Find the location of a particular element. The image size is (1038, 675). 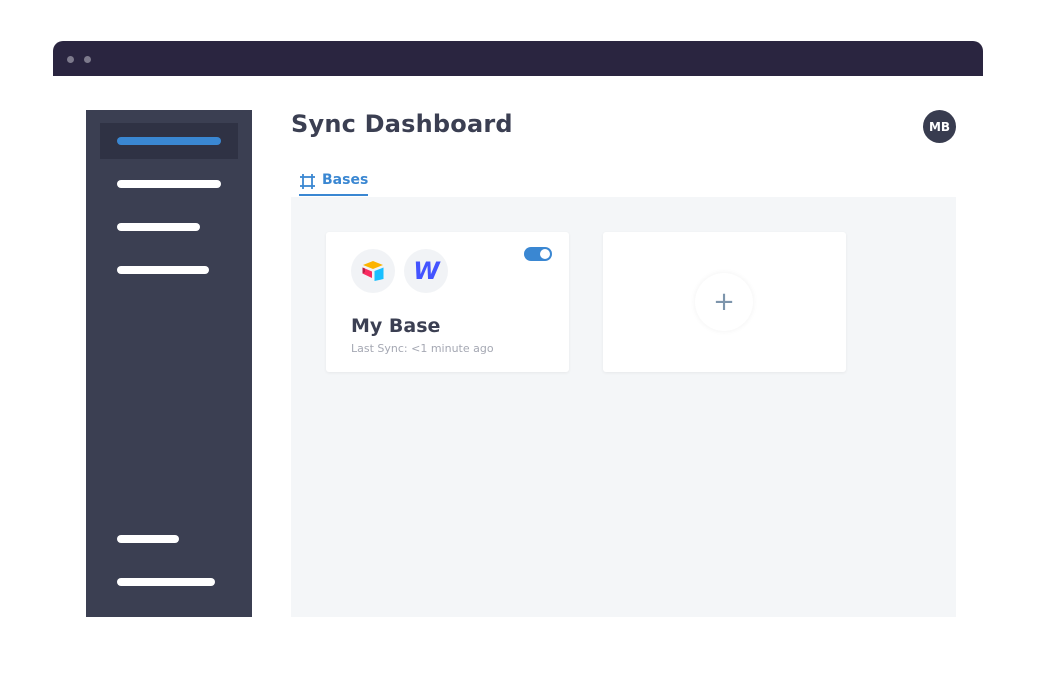

webflow-glyph: W is located at coordinates (426, 271).